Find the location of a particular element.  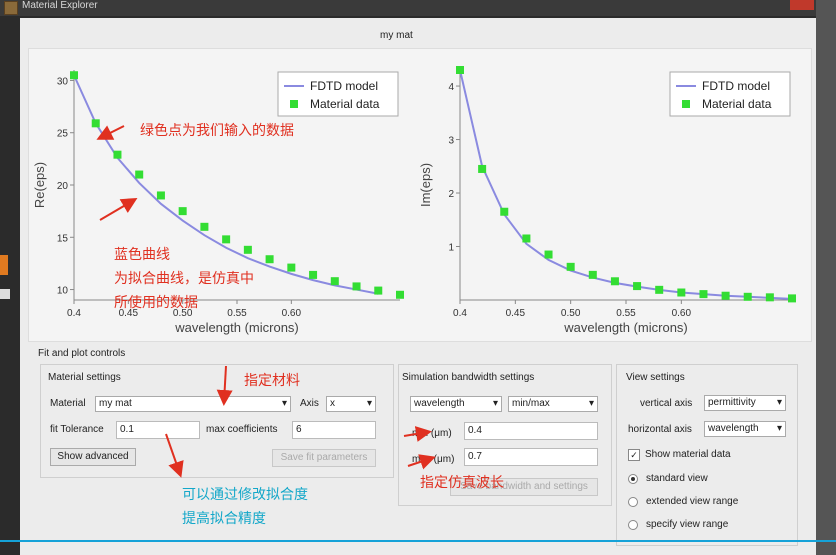

progress-line is located at coordinates (418, 541).